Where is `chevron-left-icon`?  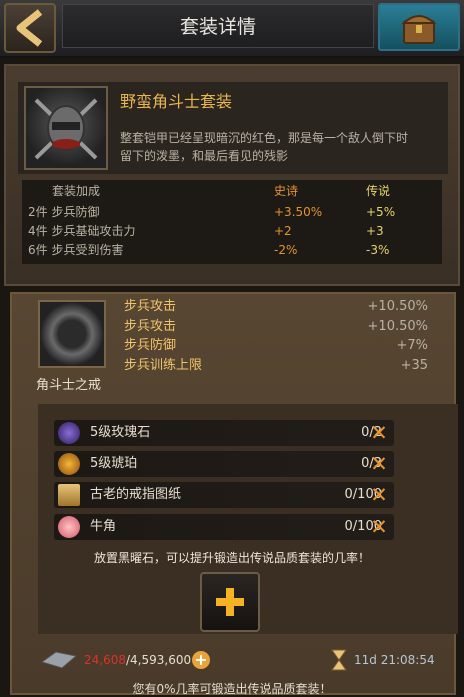 chevron-left-icon is located at coordinates (29, 28).